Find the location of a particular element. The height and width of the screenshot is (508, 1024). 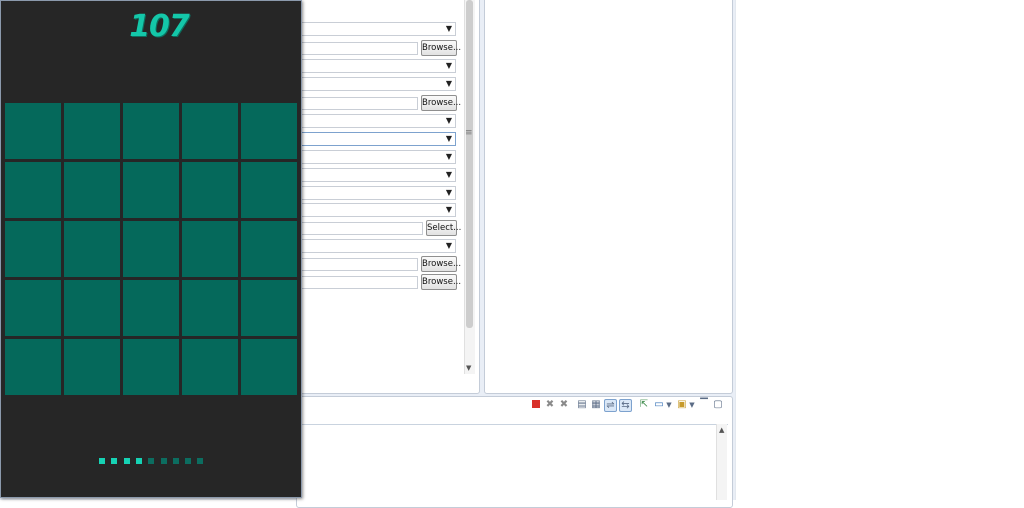

properties-scrollbar: ▼ is located at coordinates (469, 187).